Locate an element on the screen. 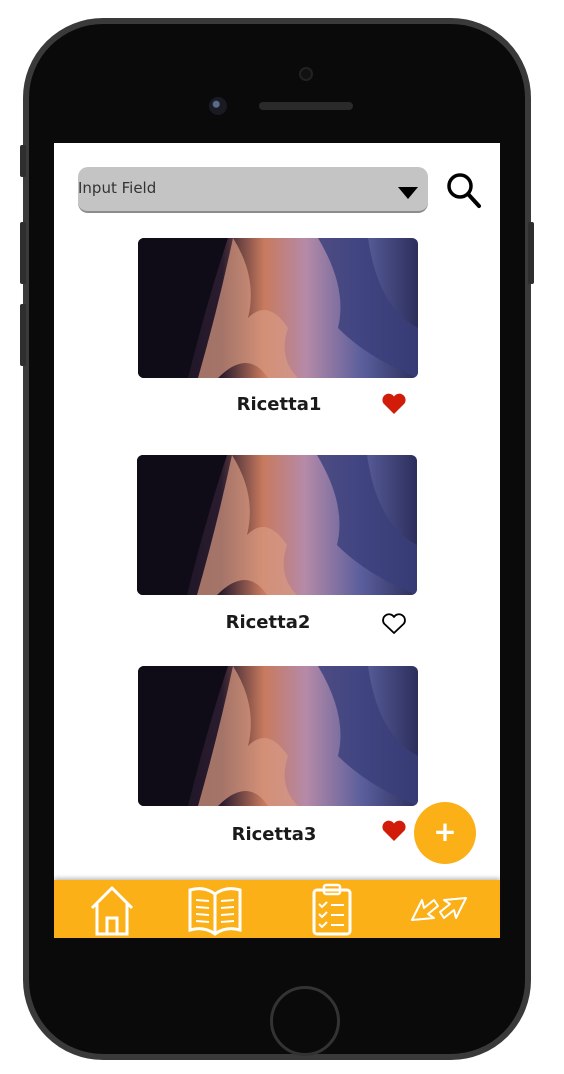  recipe-title: Ricetta1 is located at coordinates (279, 404).